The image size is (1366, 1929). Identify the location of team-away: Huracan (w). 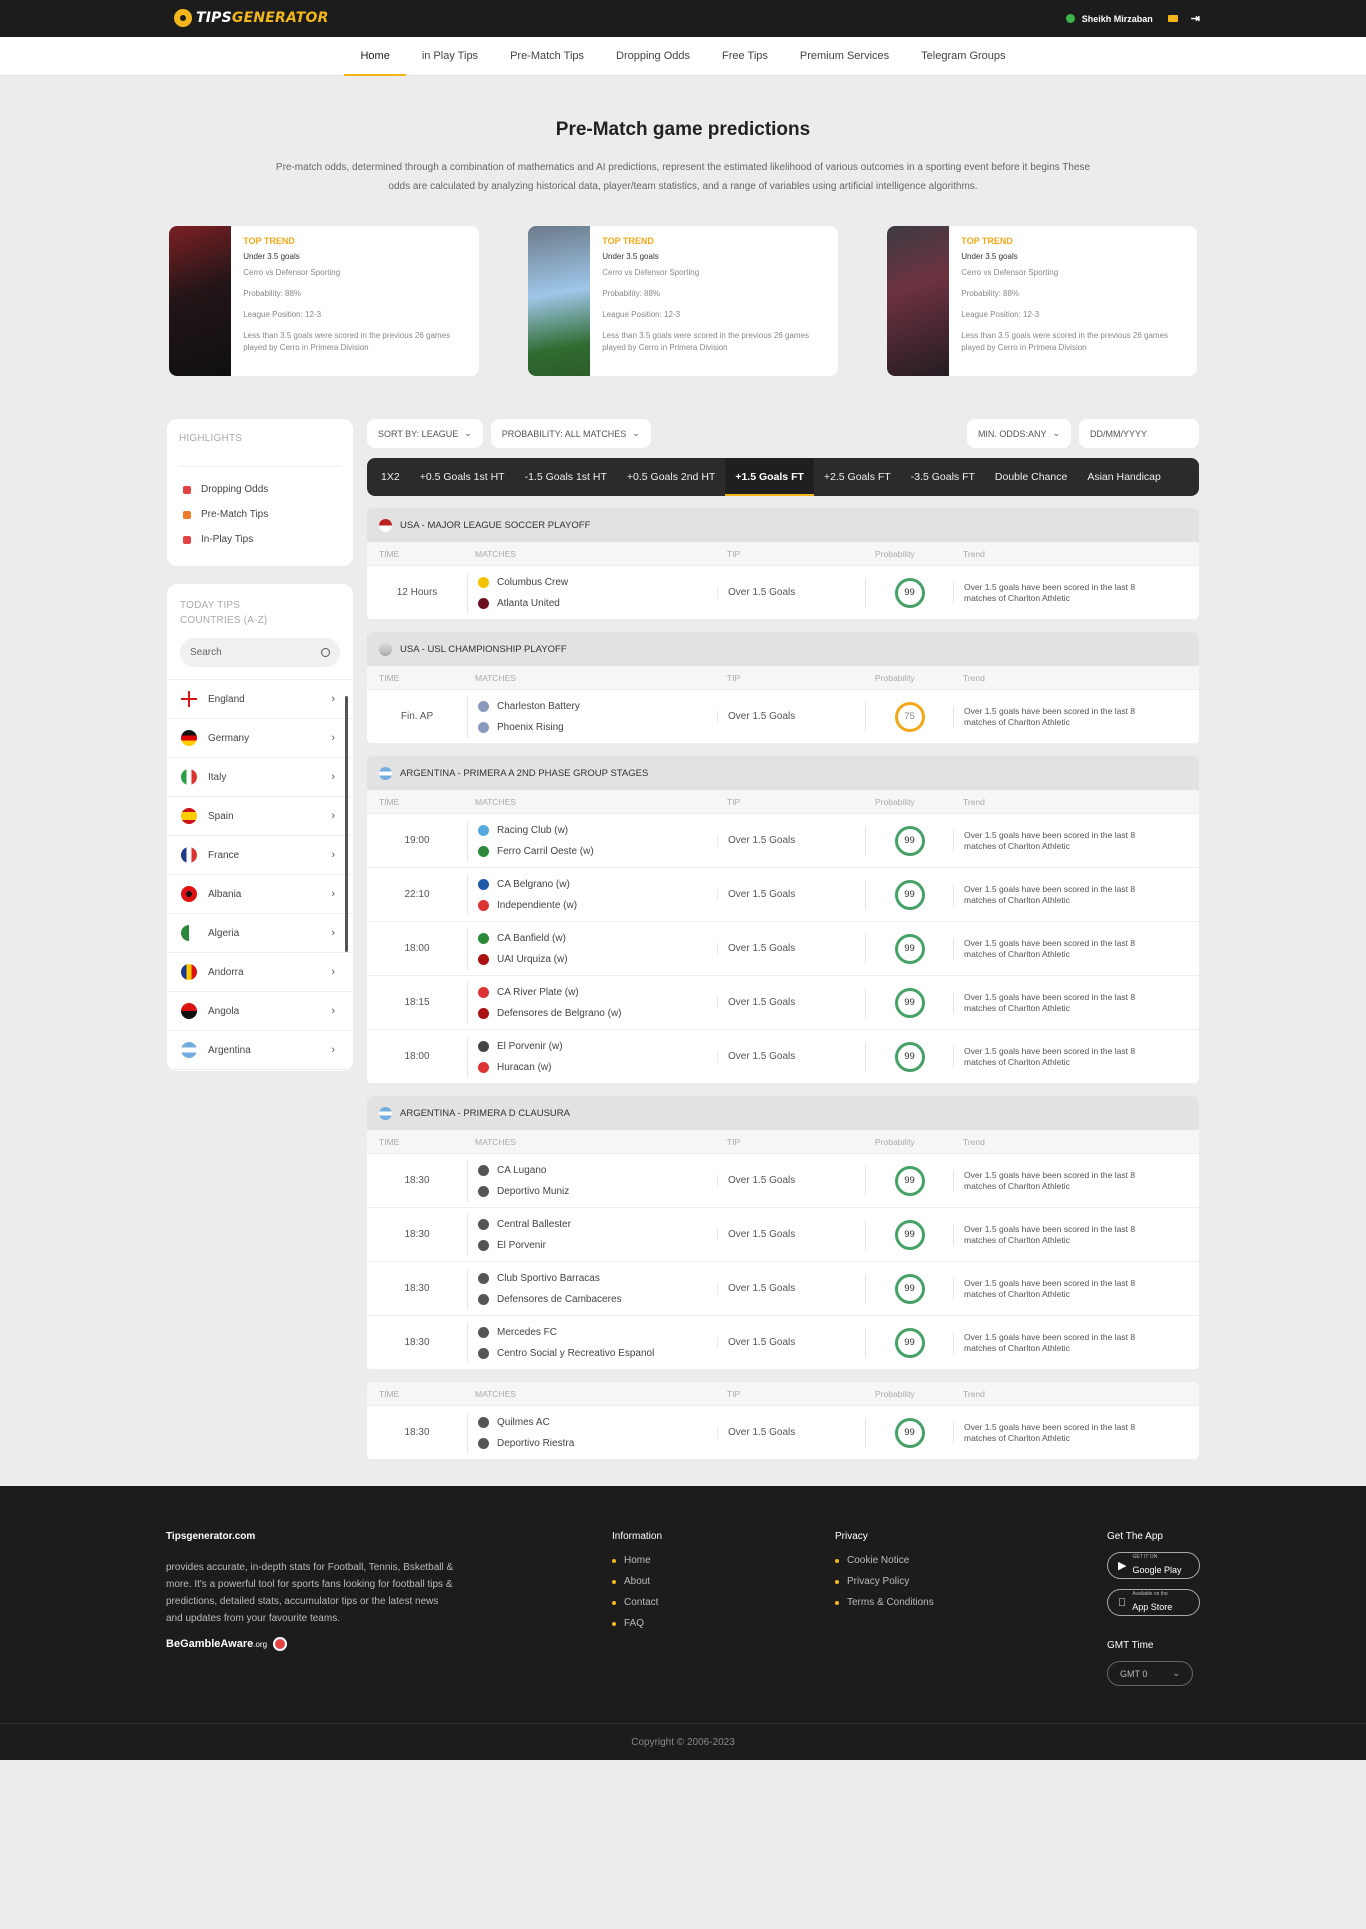
(593, 1067).